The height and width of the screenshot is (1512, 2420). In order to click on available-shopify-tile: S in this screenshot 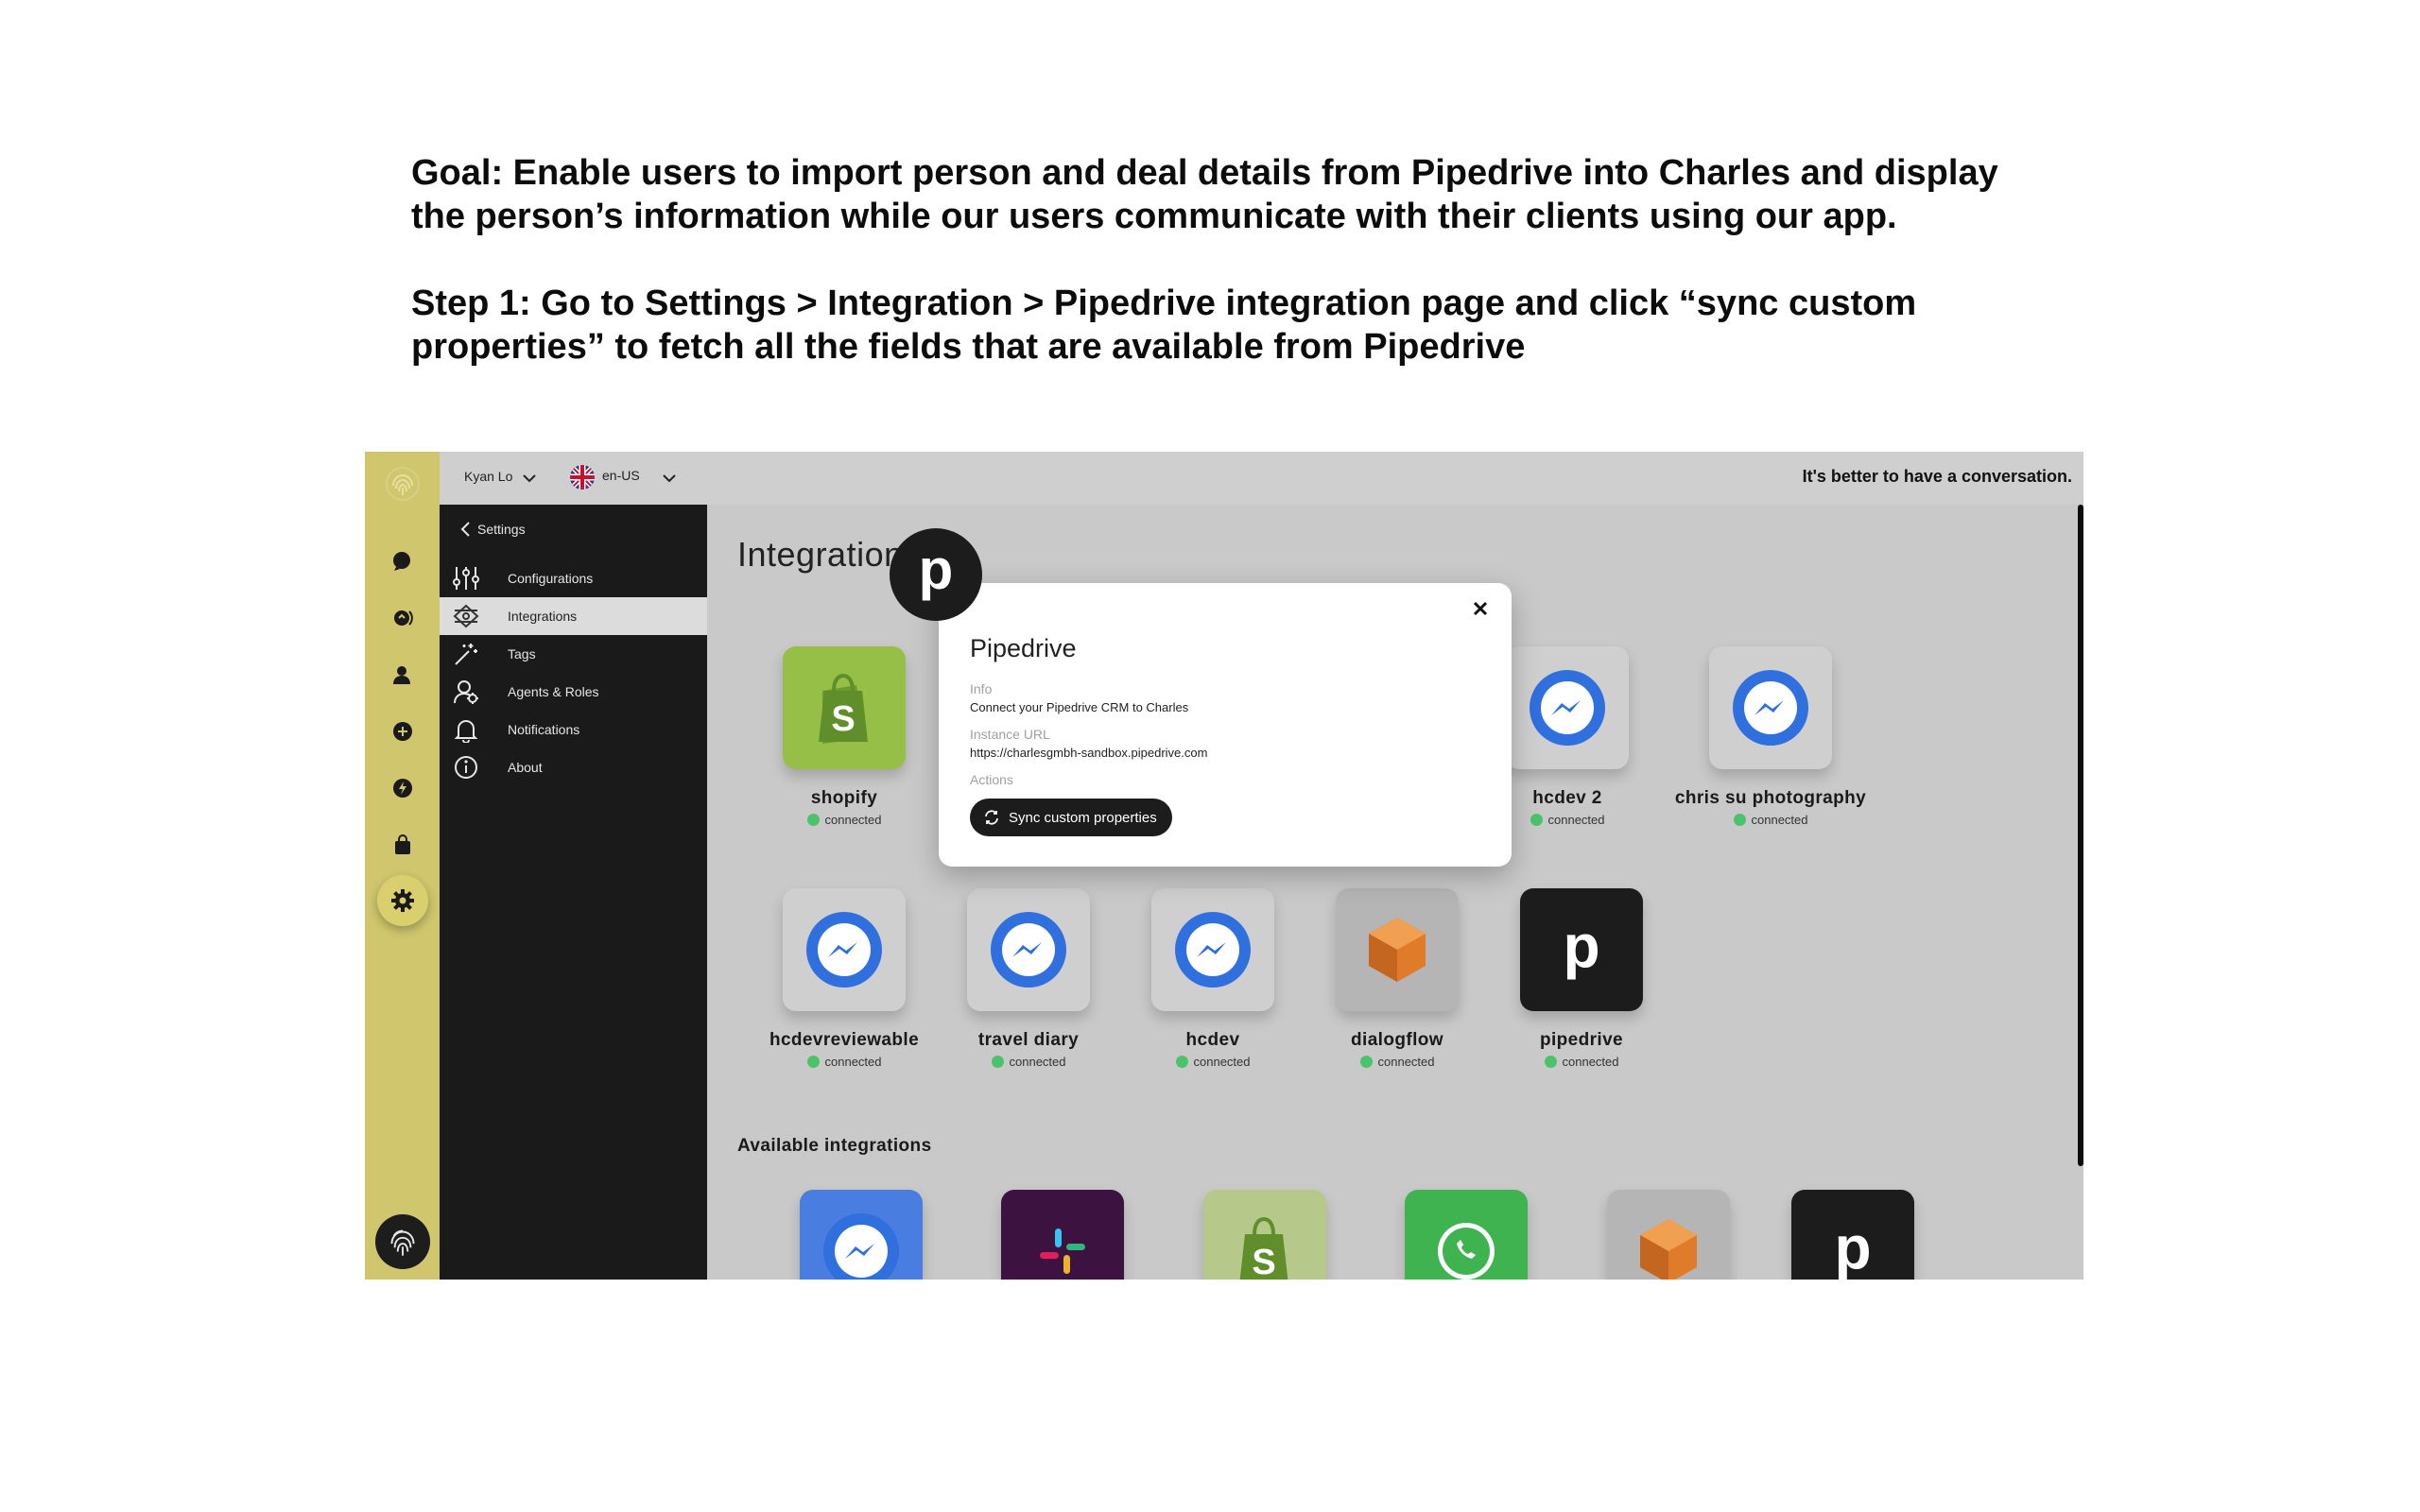, I will do `click(1264, 1235)`.